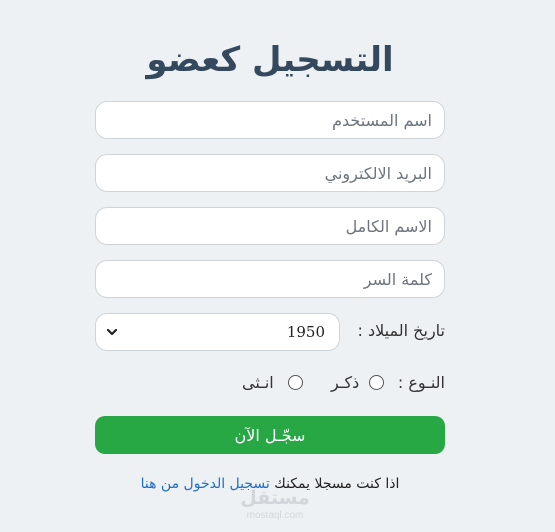 The height and width of the screenshot is (532, 555). What do you see at coordinates (205, 484) in the screenshot?
I see `login-link: تسجيل الدخول من هنا` at bounding box center [205, 484].